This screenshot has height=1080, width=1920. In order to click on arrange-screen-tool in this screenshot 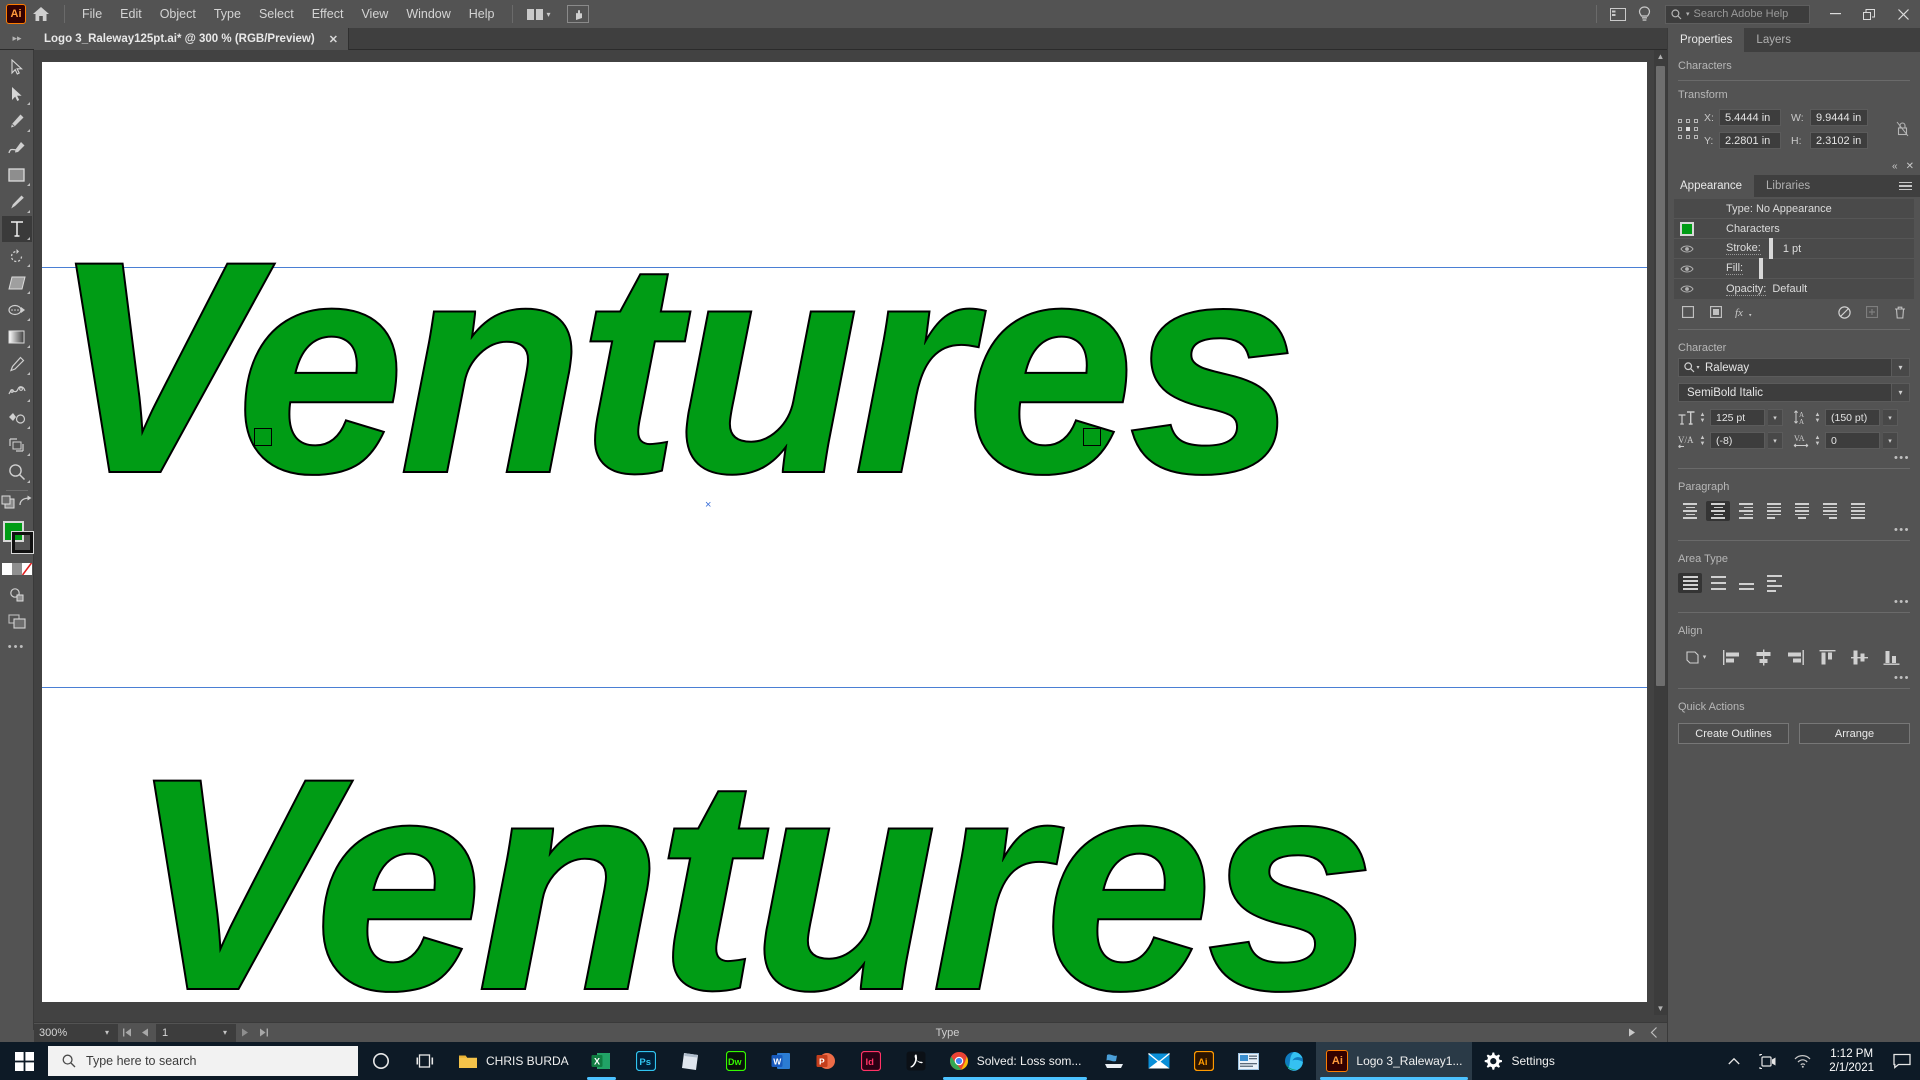, I will do `click(17, 621)`.